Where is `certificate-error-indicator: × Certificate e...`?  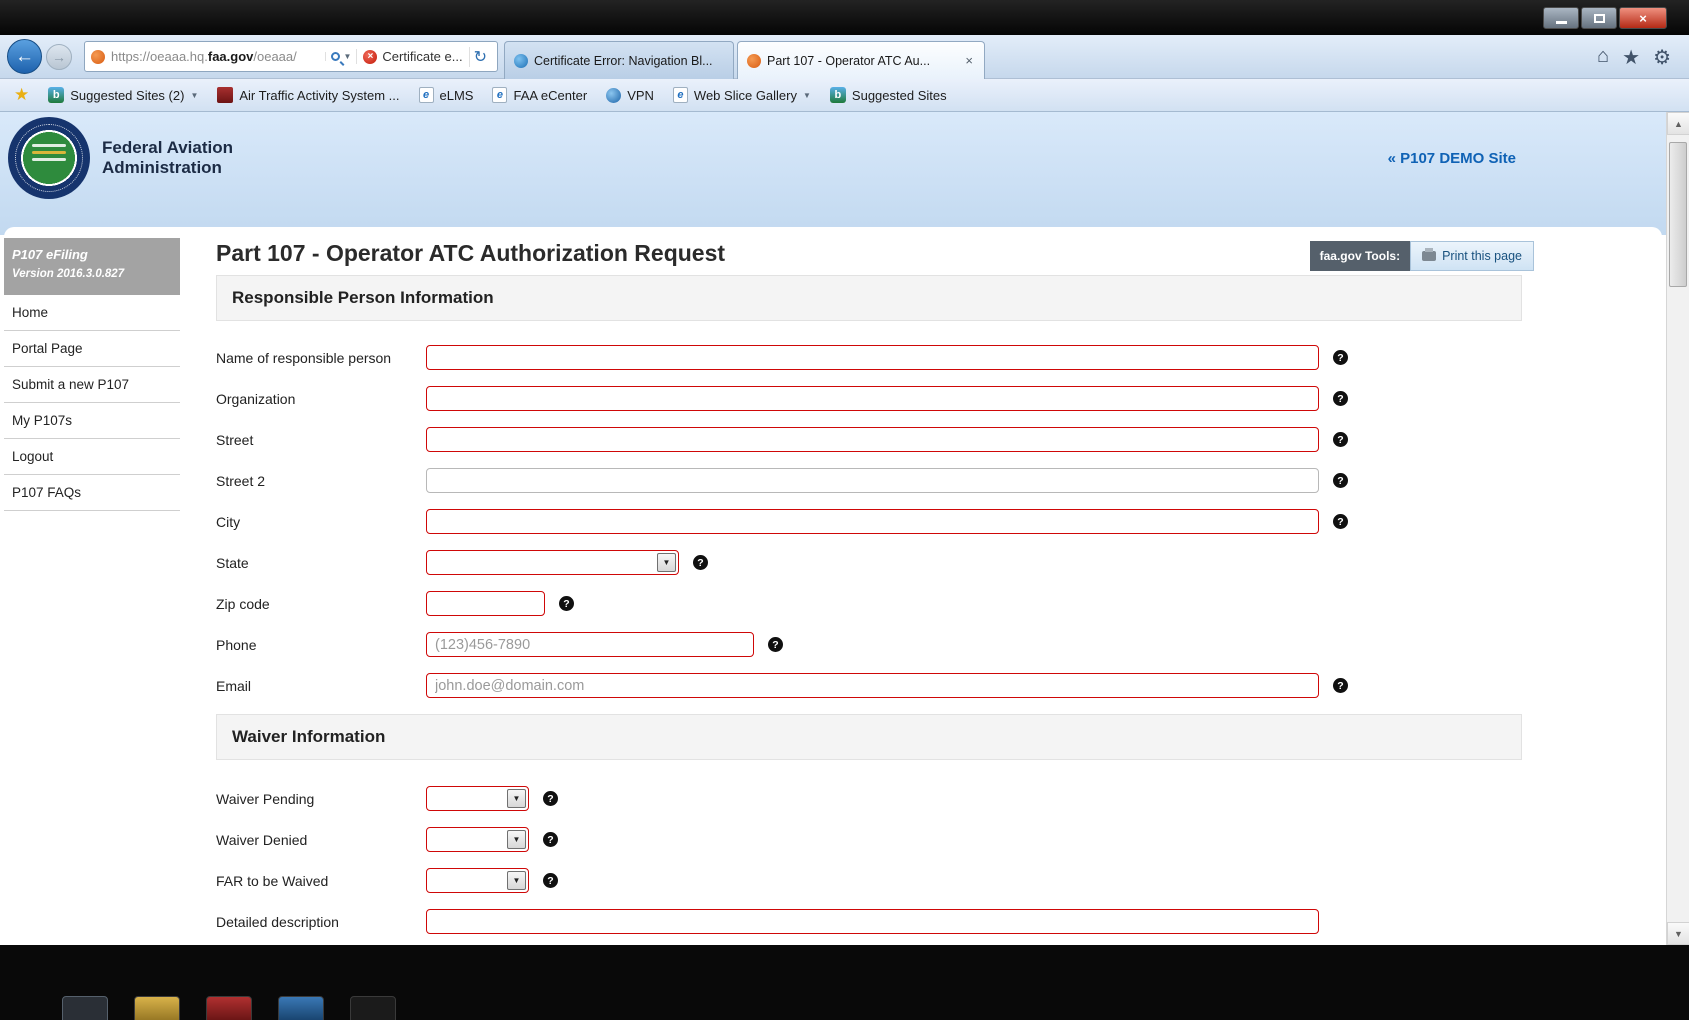
certificate-error-indicator: × Certificate e... is located at coordinates (412, 56).